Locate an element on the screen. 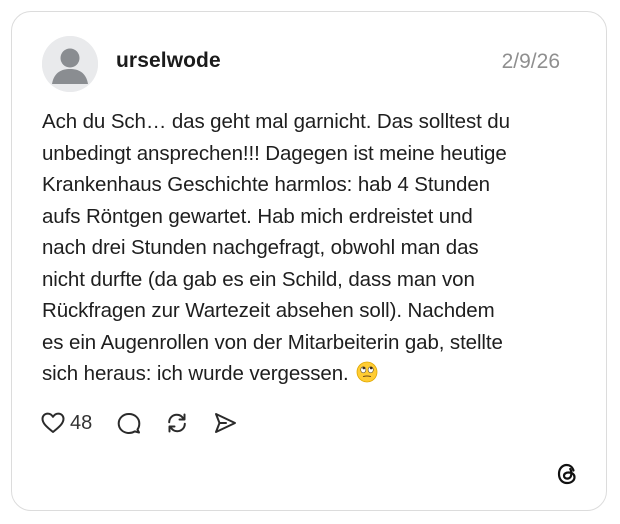 The height and width of the screenshot is (524, 620). post-date: 2/9/26 is located at coordinates (530, 61).